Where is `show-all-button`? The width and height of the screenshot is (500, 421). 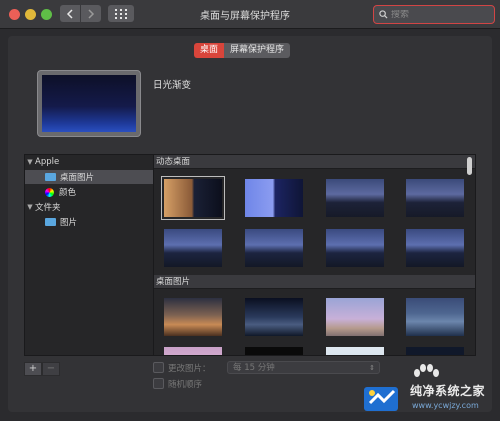
show-all-button is located at coordinates (121, 13).